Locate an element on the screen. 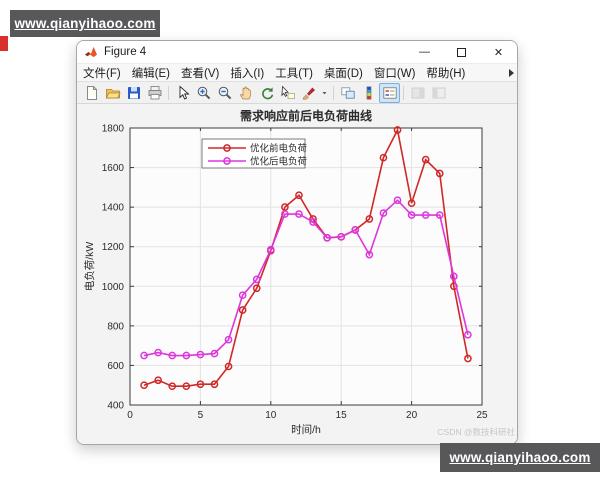 The width and height of the screenshot is (600, 480). x-tick-label: 15 is located at coordinates (342, 415).